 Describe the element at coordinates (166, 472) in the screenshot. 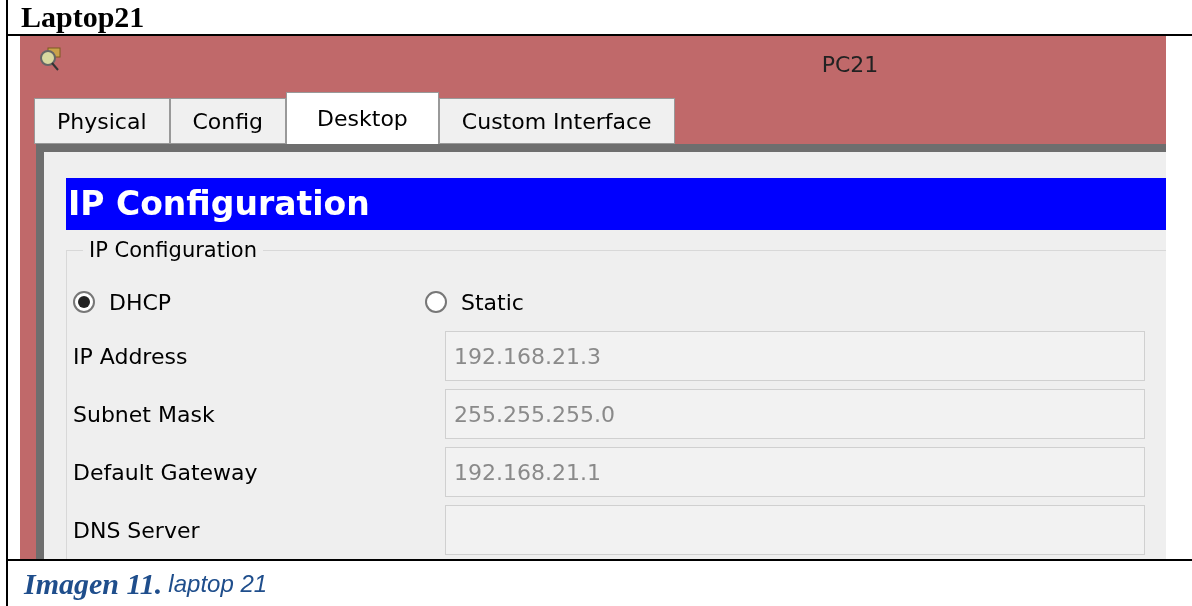

I see `field-label: Default Gateway` at that location.